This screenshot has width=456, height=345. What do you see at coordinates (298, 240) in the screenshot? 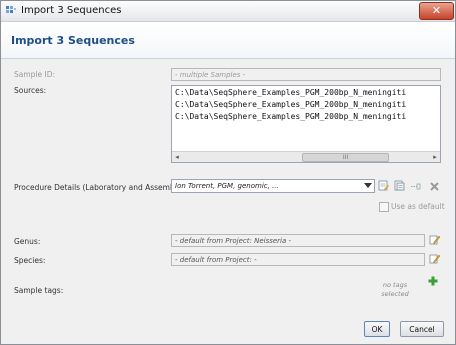
I see `genus-field: - default from Project: Neisseria -` at bounding box center [298, 240].